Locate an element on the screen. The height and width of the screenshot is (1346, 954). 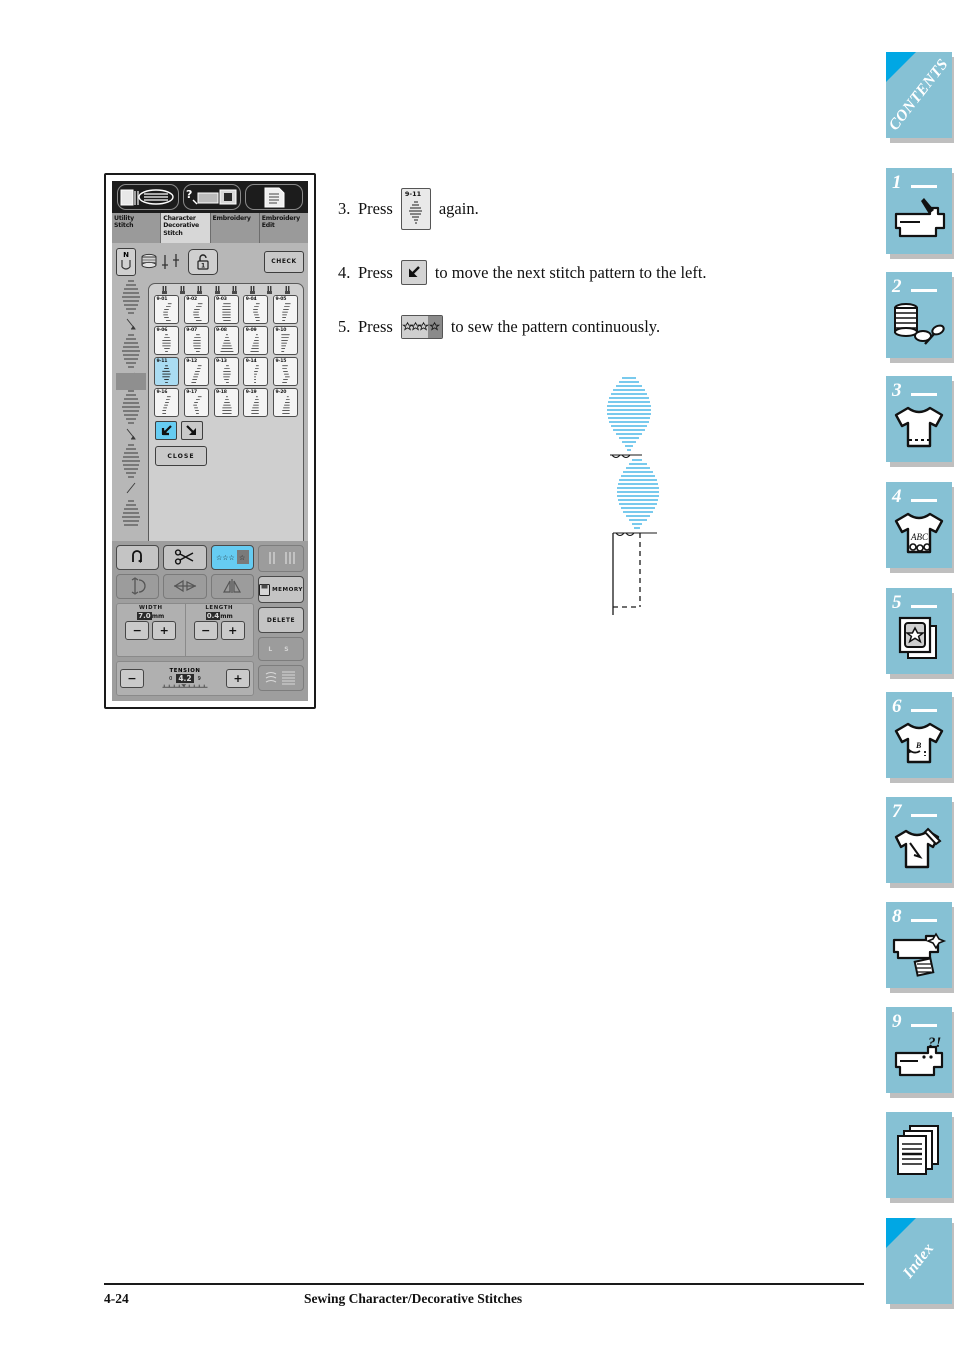
stitch-cell-9-03: 9-03 is located at coordinates (226, 309).